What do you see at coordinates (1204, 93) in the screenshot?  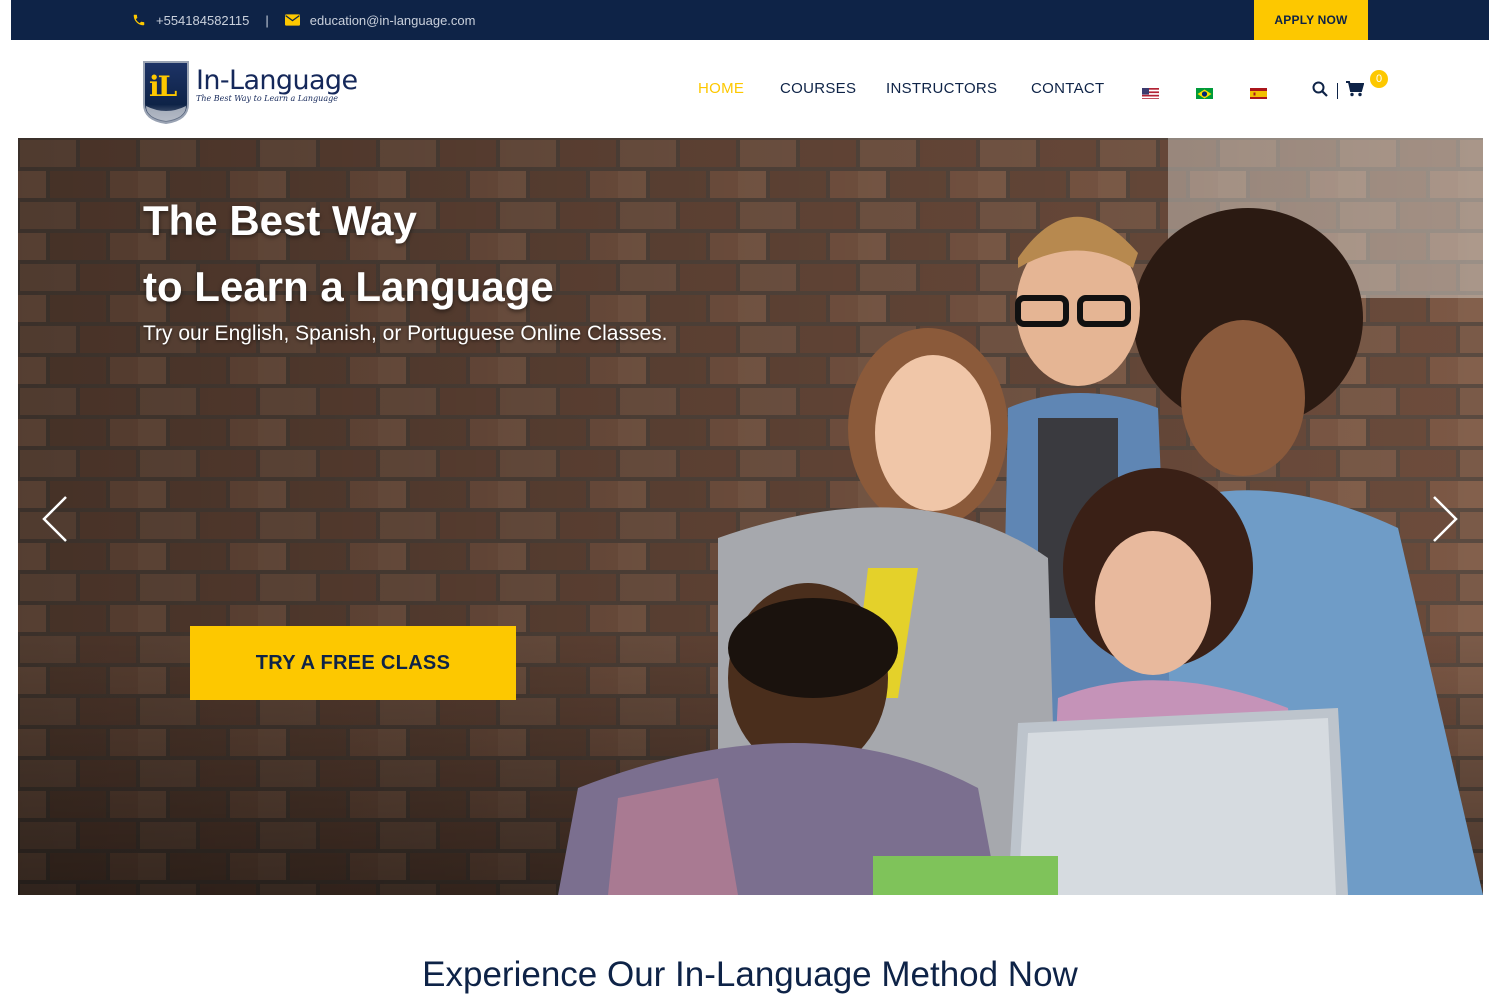 I see `brazil-flag-icon` at bounding box center [1204, 93].